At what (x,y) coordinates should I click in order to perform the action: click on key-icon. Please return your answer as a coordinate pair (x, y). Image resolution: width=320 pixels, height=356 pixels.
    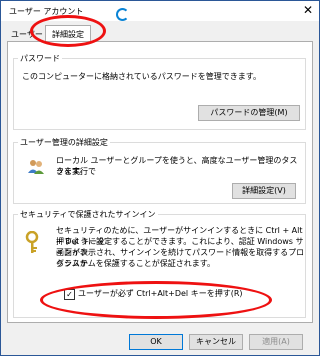
    Looking at the image, I should click on (34, 243).